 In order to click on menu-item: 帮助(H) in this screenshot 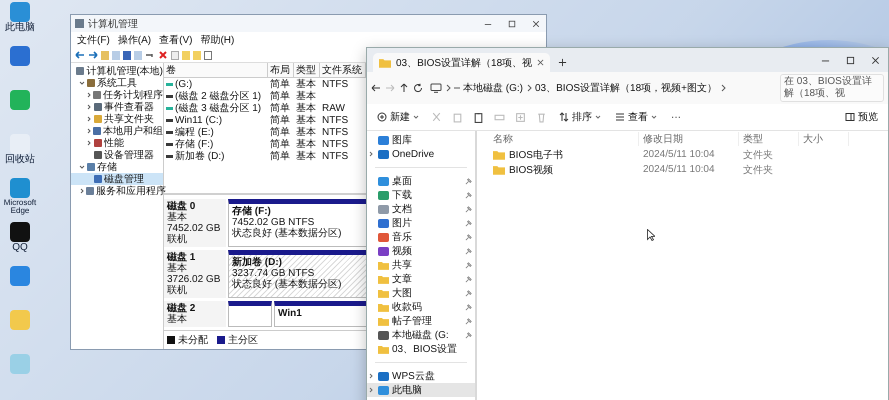, I will do `click(217, 40)`.